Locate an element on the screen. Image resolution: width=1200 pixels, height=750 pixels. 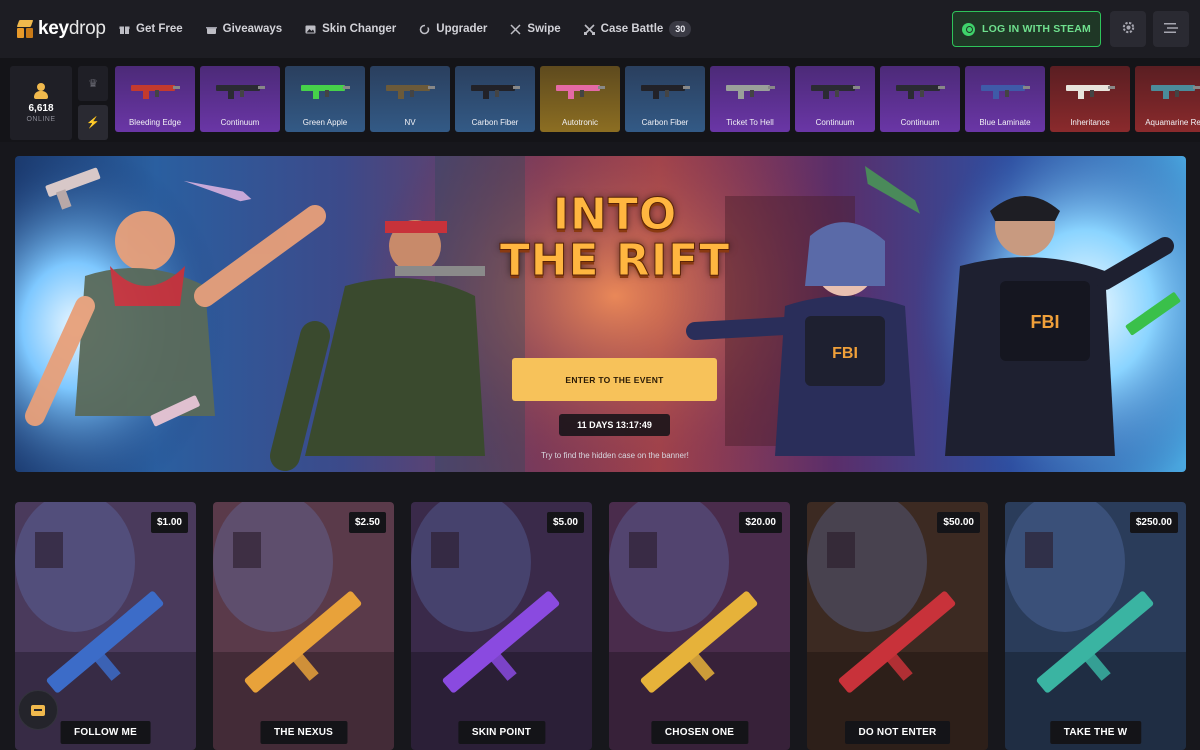
case-name: THE NEXUS is located at coordinates (303, 732).